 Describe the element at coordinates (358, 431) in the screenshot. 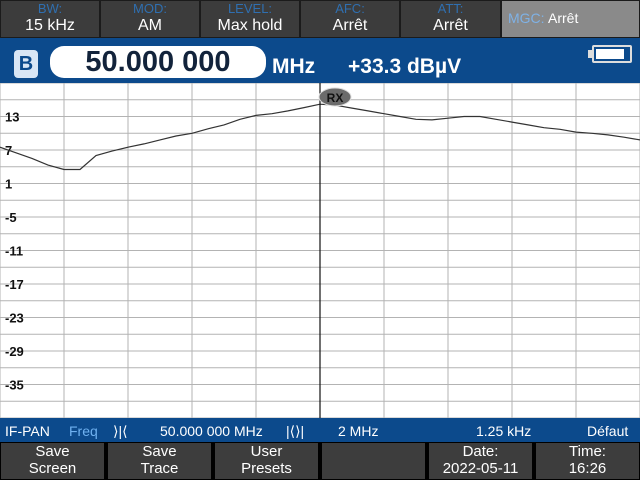

I see `span-value: 2 MHz` at that location.